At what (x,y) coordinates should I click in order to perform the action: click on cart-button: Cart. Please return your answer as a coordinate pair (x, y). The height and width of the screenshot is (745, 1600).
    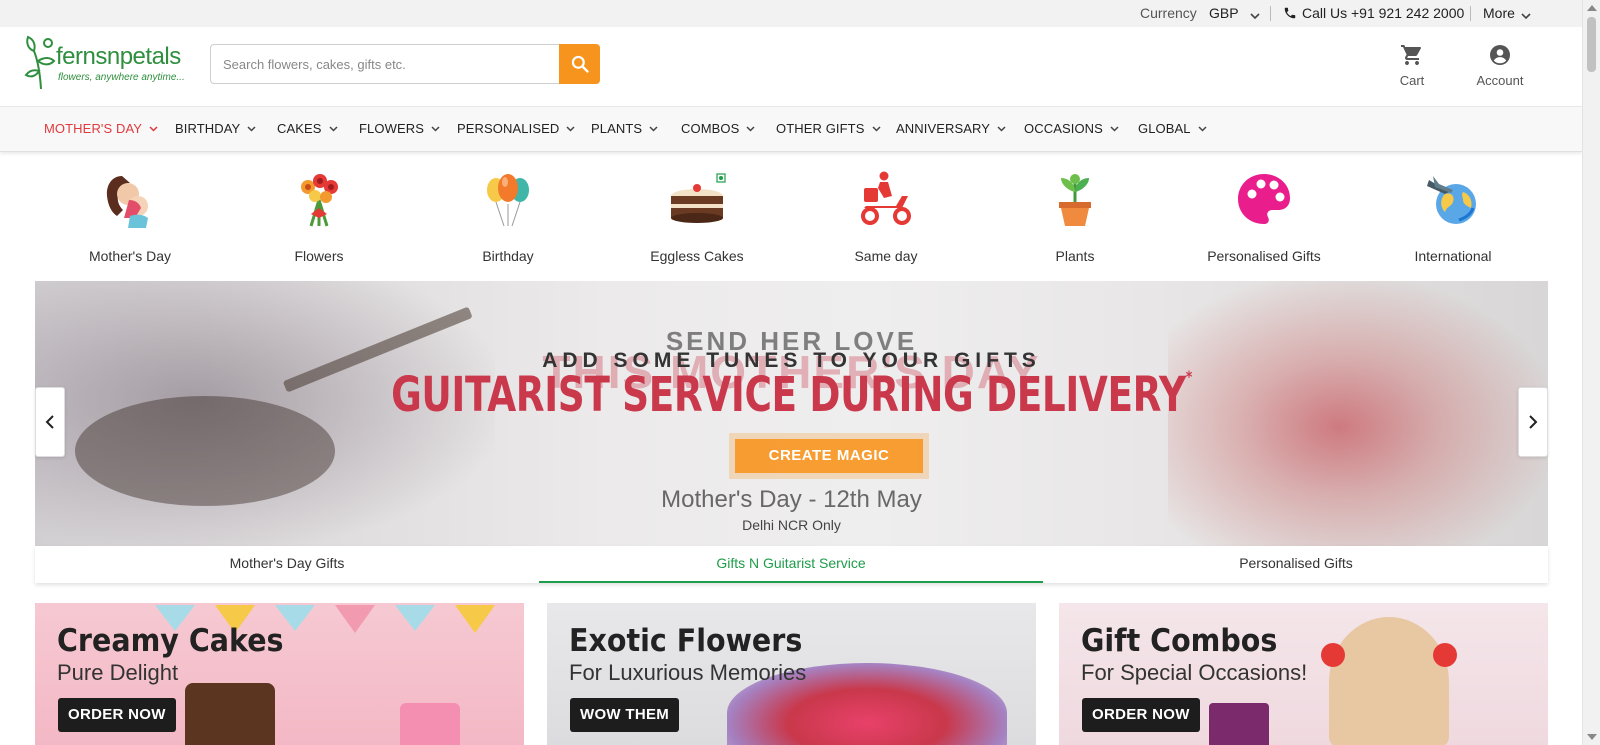
    Looking at the image, I should click on (1412, 65).